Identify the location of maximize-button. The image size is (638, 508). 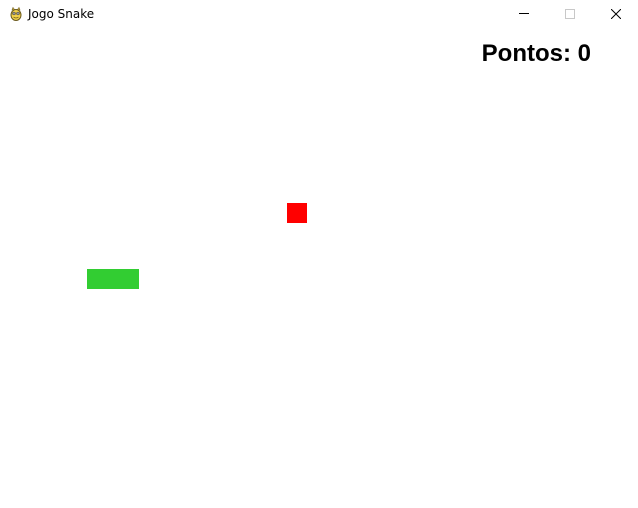
(570, 14).